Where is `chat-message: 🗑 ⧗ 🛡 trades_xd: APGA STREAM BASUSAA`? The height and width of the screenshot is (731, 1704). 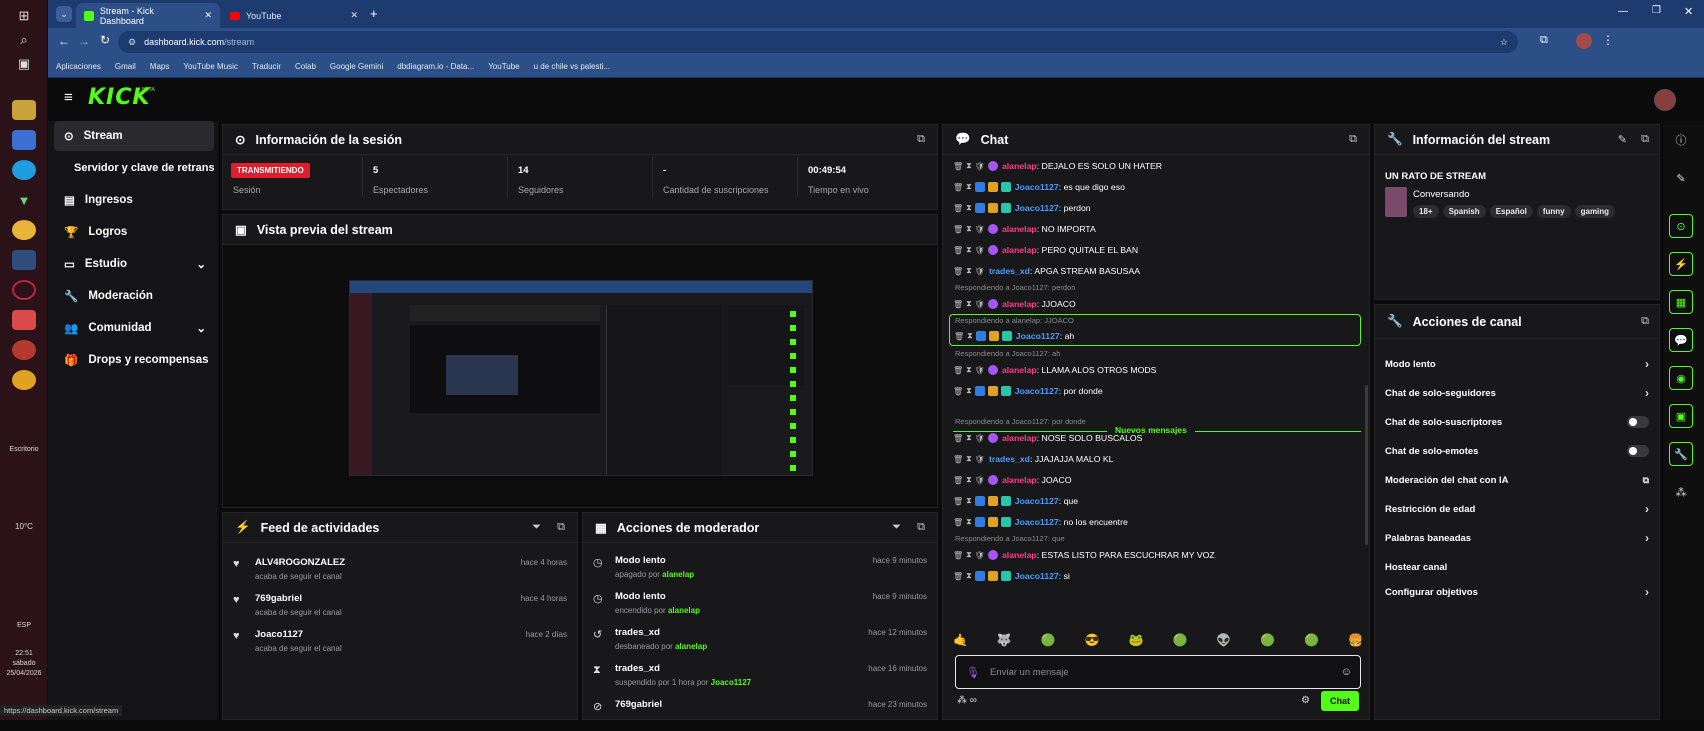
chat-message: 🗑 ⧗ 🛡 trades_xd: APGA STREAM BASUSAA is located at coordinates (1156, 271).